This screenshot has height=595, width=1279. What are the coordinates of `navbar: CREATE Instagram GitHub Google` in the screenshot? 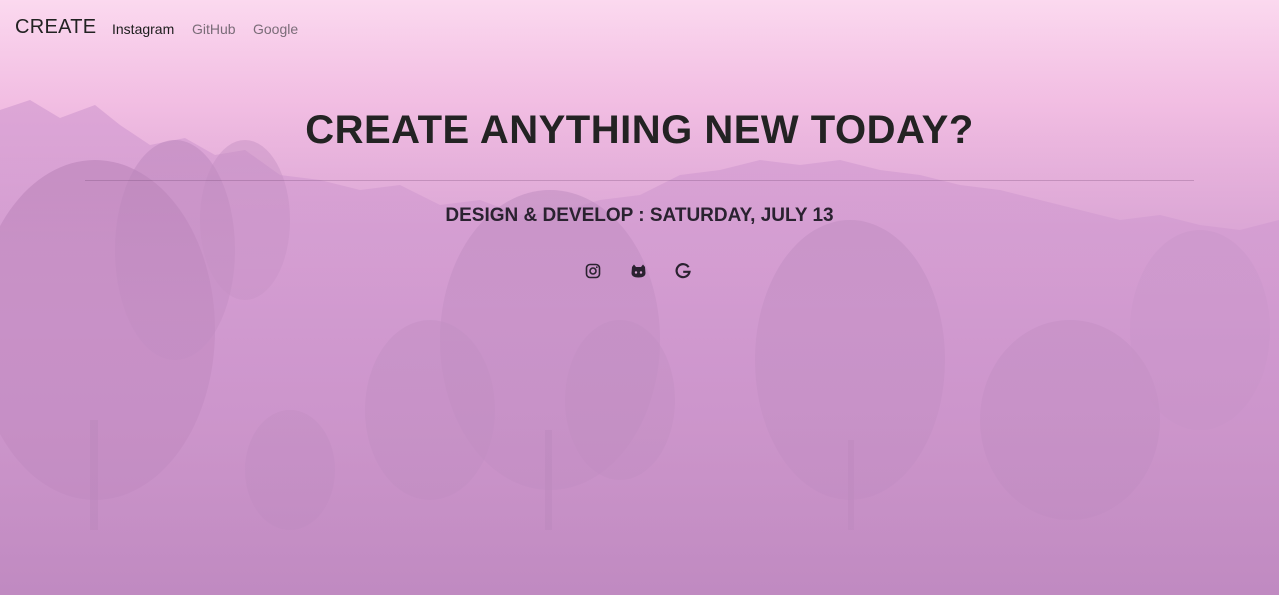 It's located at (639, 29).